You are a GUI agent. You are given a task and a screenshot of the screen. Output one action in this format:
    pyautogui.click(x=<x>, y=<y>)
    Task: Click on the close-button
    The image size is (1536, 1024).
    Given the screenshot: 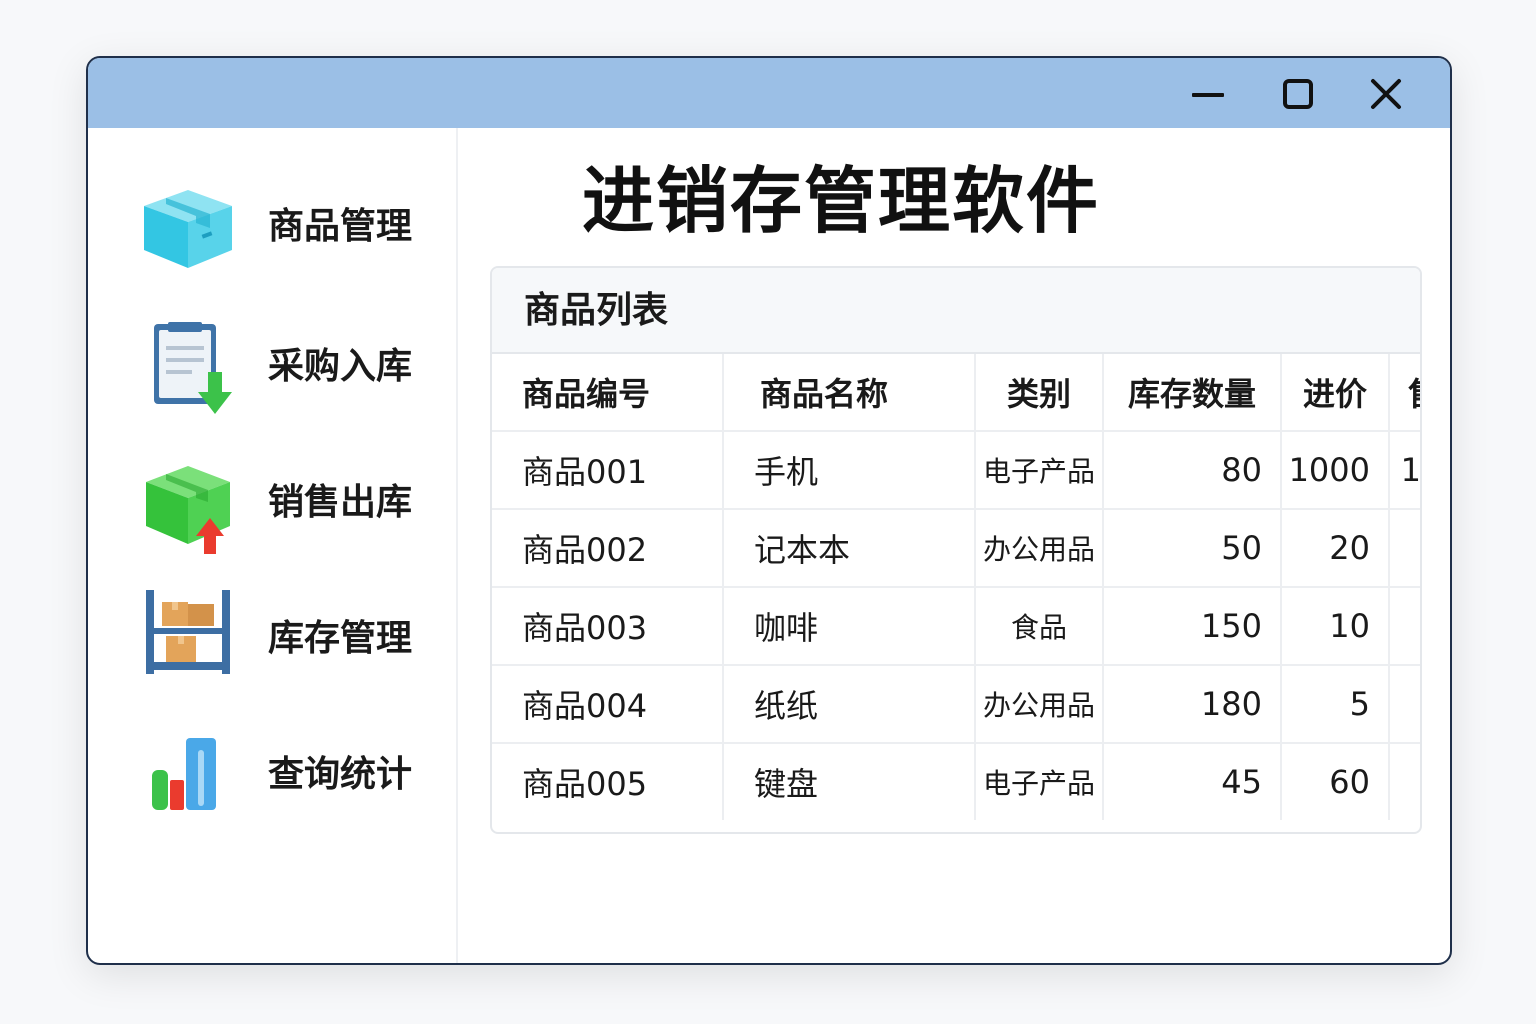 What is the action you would take?
    pyautogui.click(x=1386, y=94)
    